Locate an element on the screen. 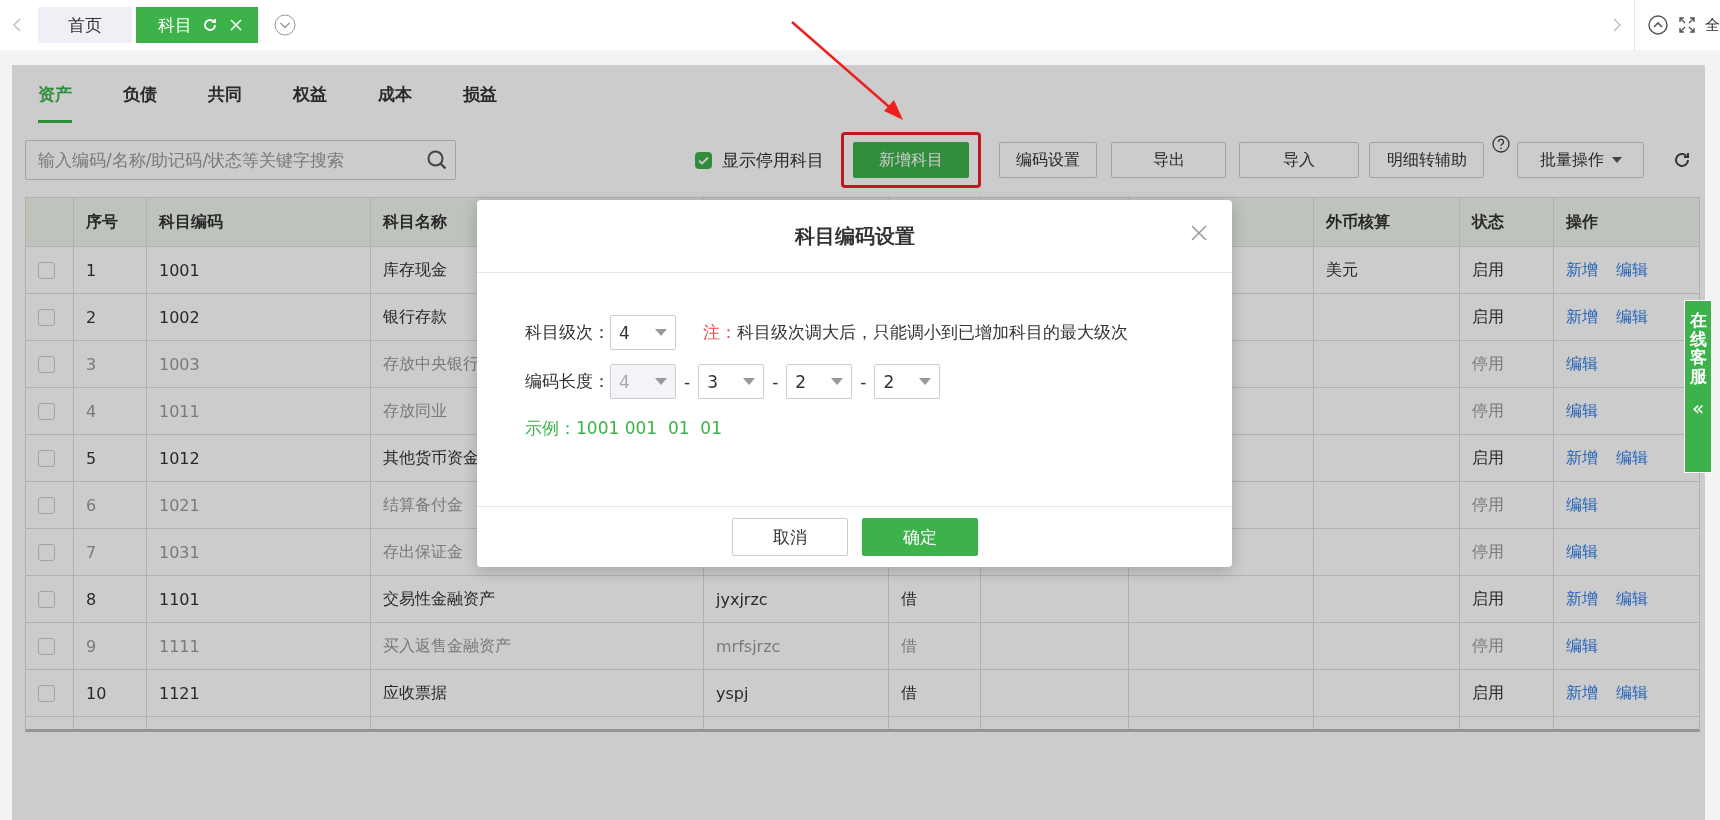 The height and width of the screenshot is (820, 1720). search-field: 输入编码/名称/助记码/状态等关键字搜索 is located at coordinates (240, 160).